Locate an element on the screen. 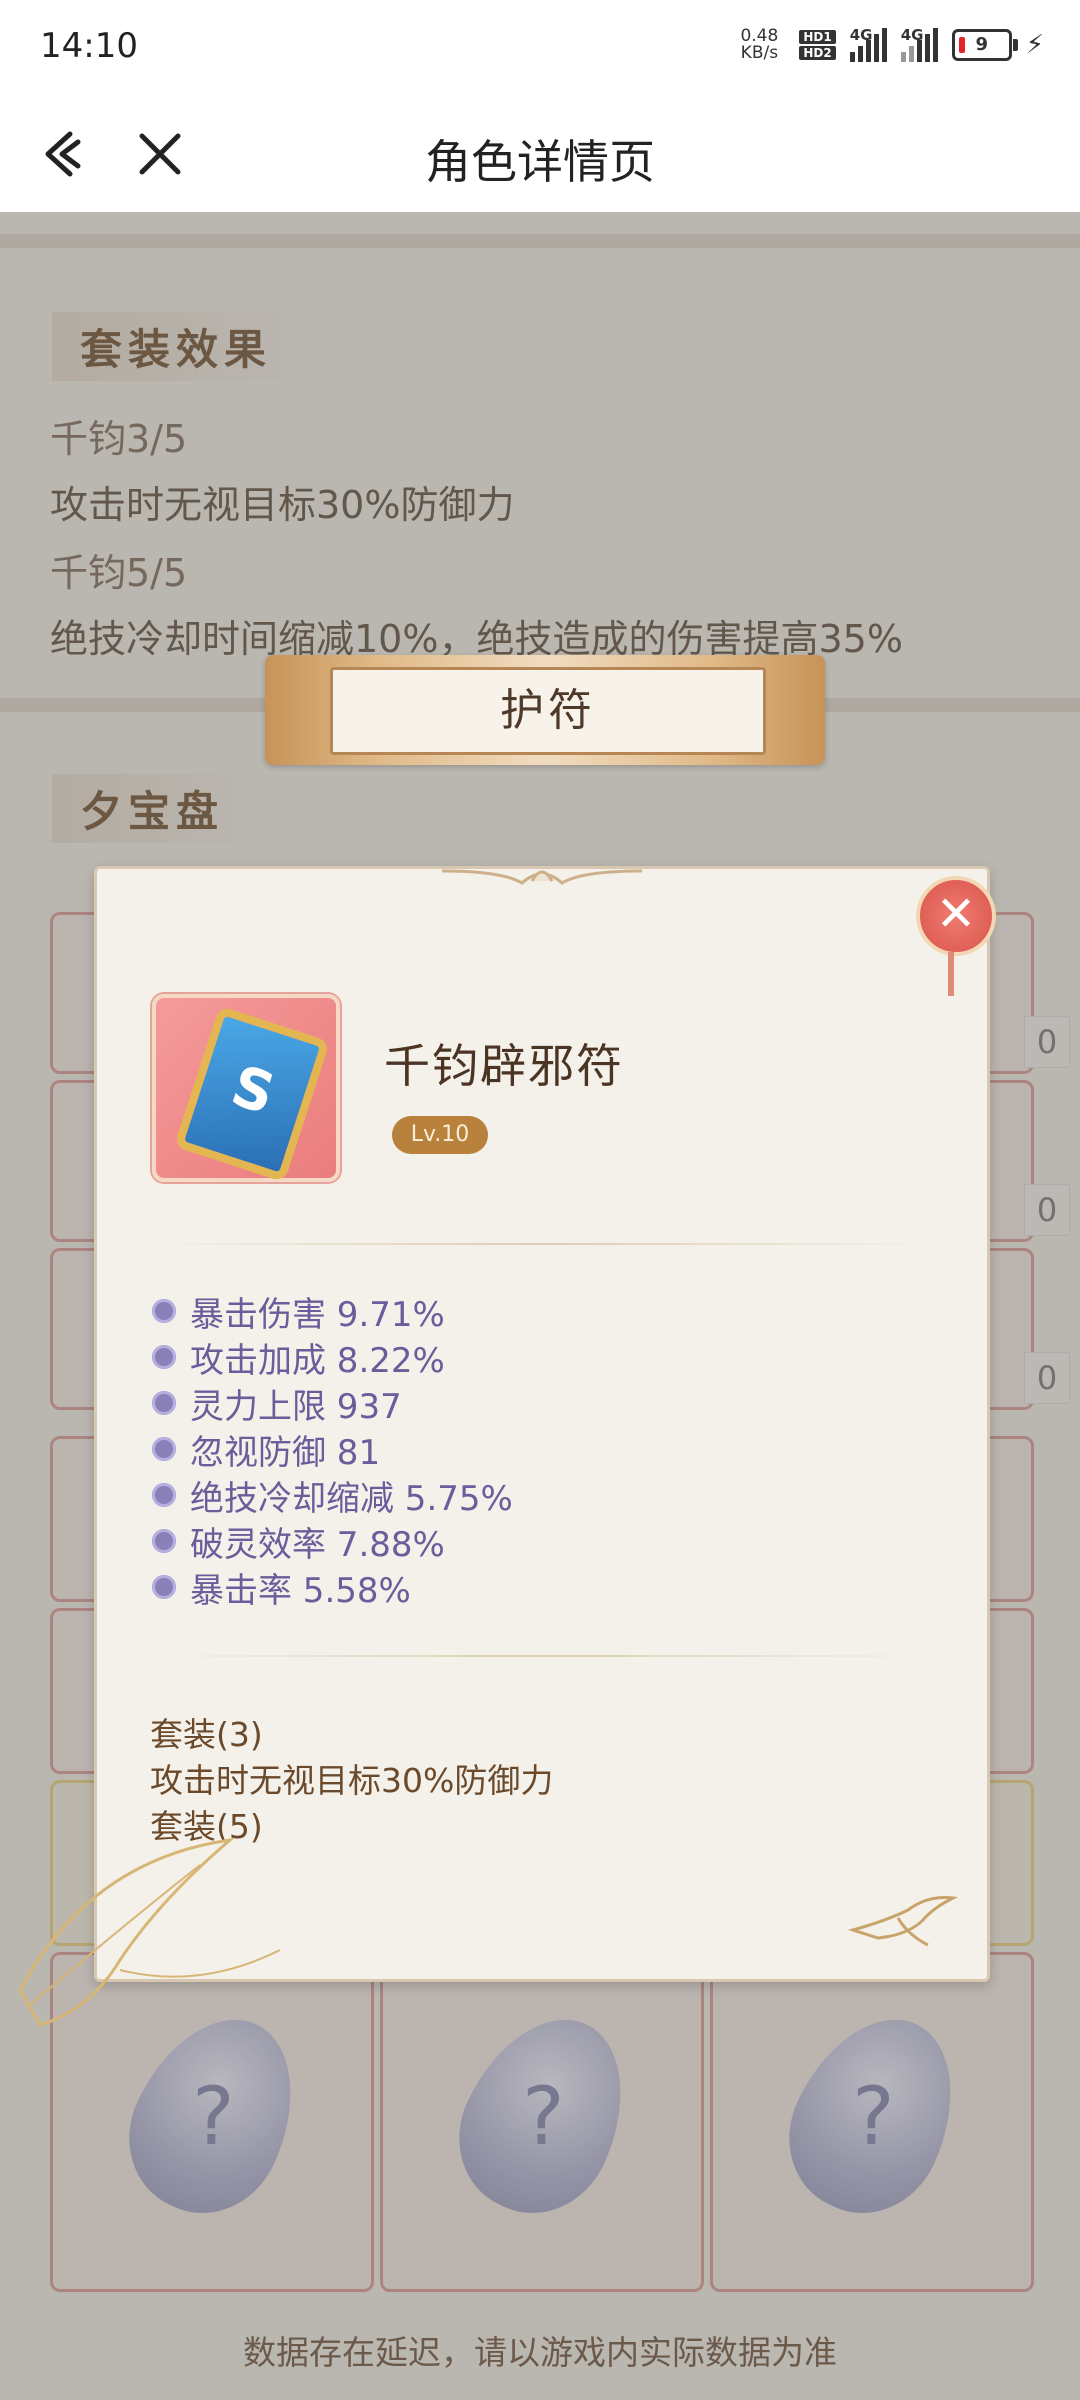 The height and width of the screenshot is (2400, 1080). attribute-text: 破灵效率 7.88% is located at coordinates (317, 1544).